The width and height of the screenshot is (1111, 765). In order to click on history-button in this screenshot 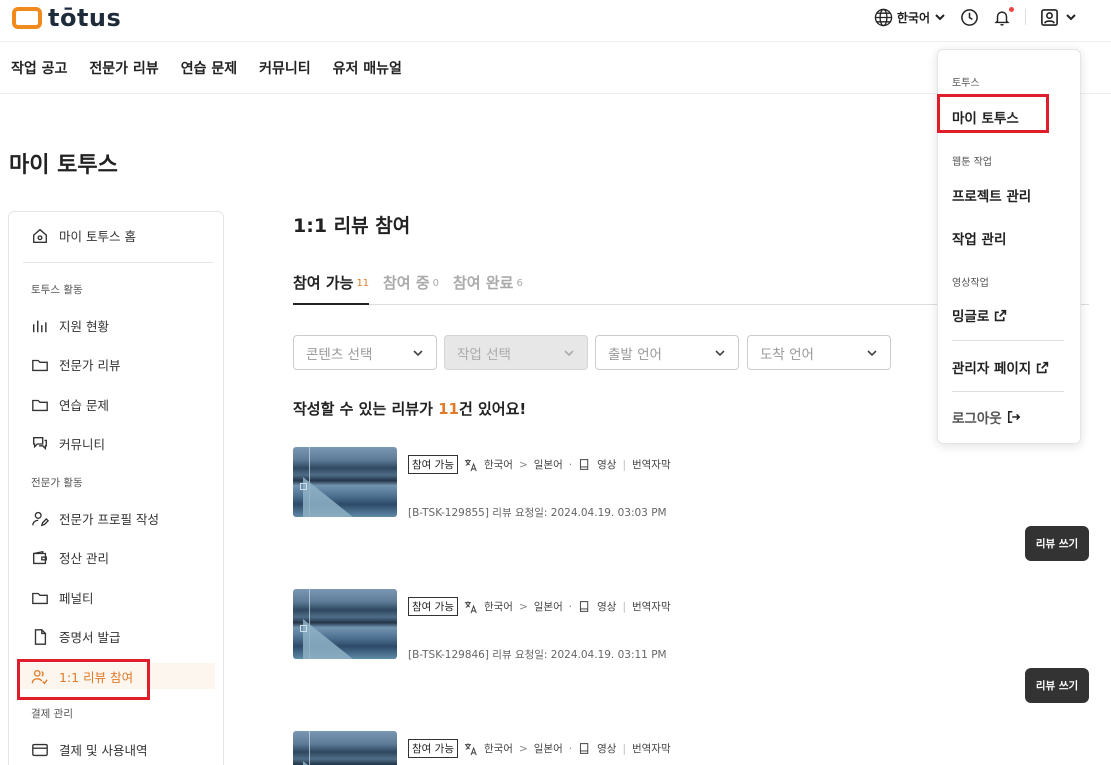, I will do `click(969, 17)`.